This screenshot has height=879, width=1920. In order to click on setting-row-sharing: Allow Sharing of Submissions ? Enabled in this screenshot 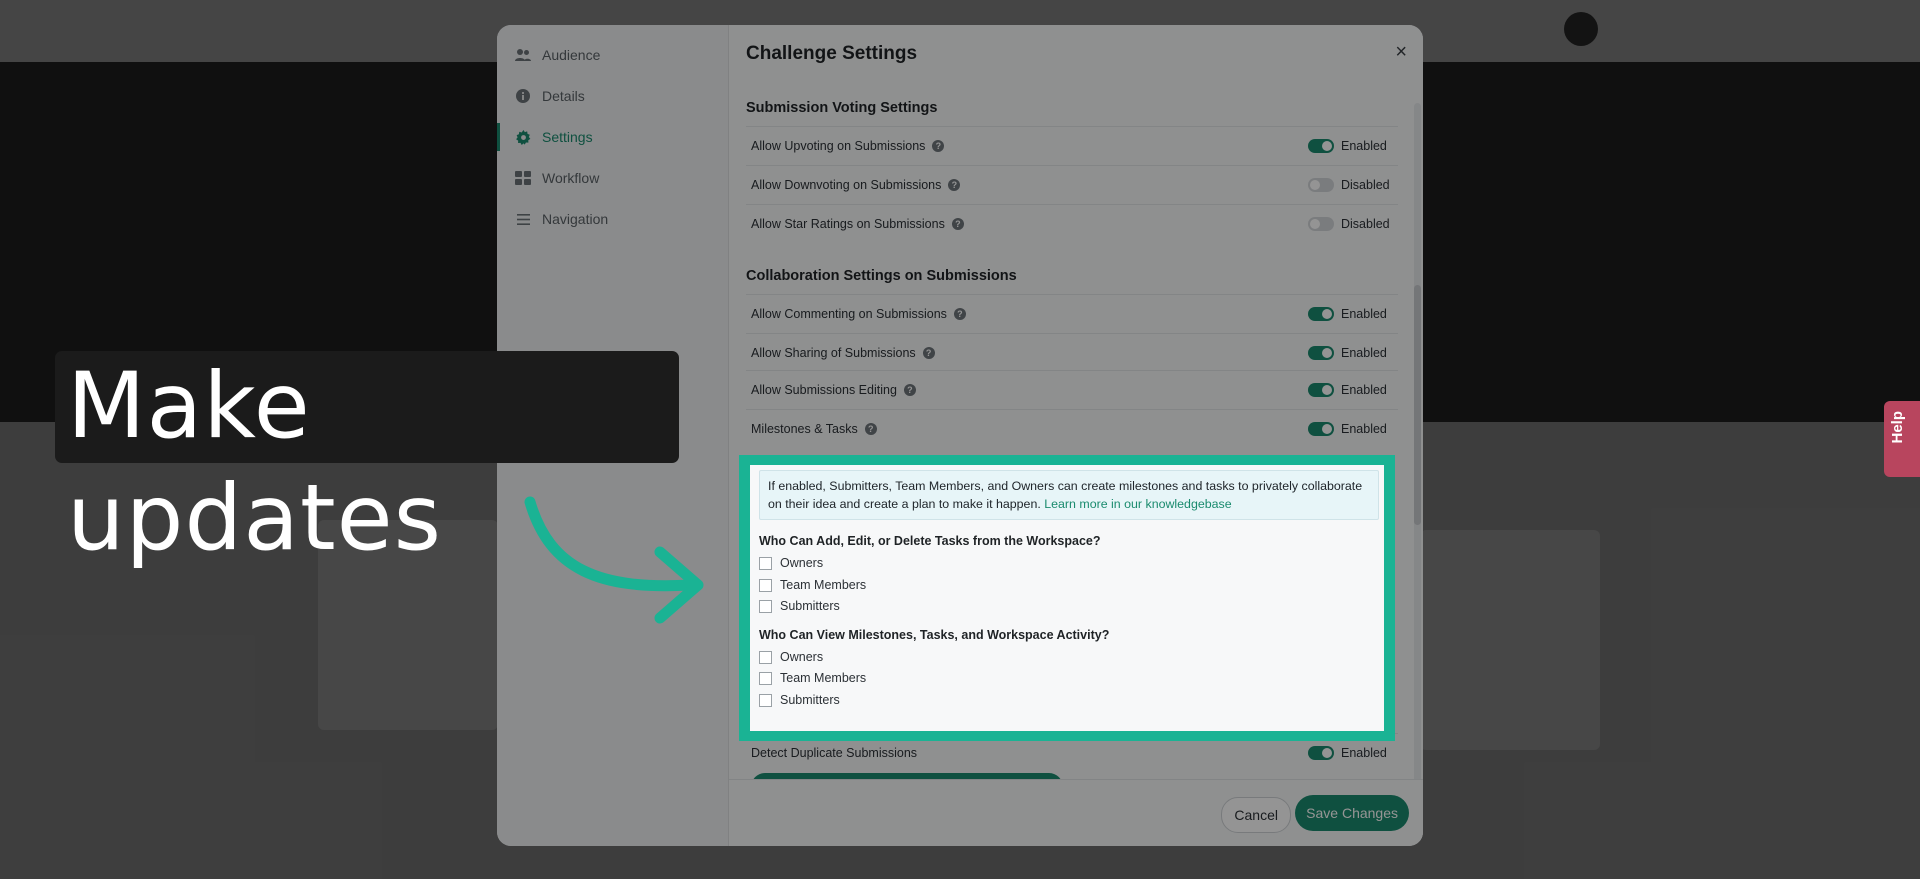, I will do `click(1072, 352)`.